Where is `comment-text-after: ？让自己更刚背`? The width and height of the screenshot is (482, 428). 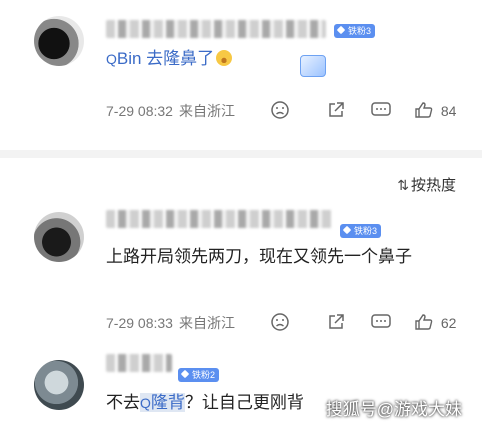 comment-text-after: ？让自己更刚背 is located at coordinates (244, 402).